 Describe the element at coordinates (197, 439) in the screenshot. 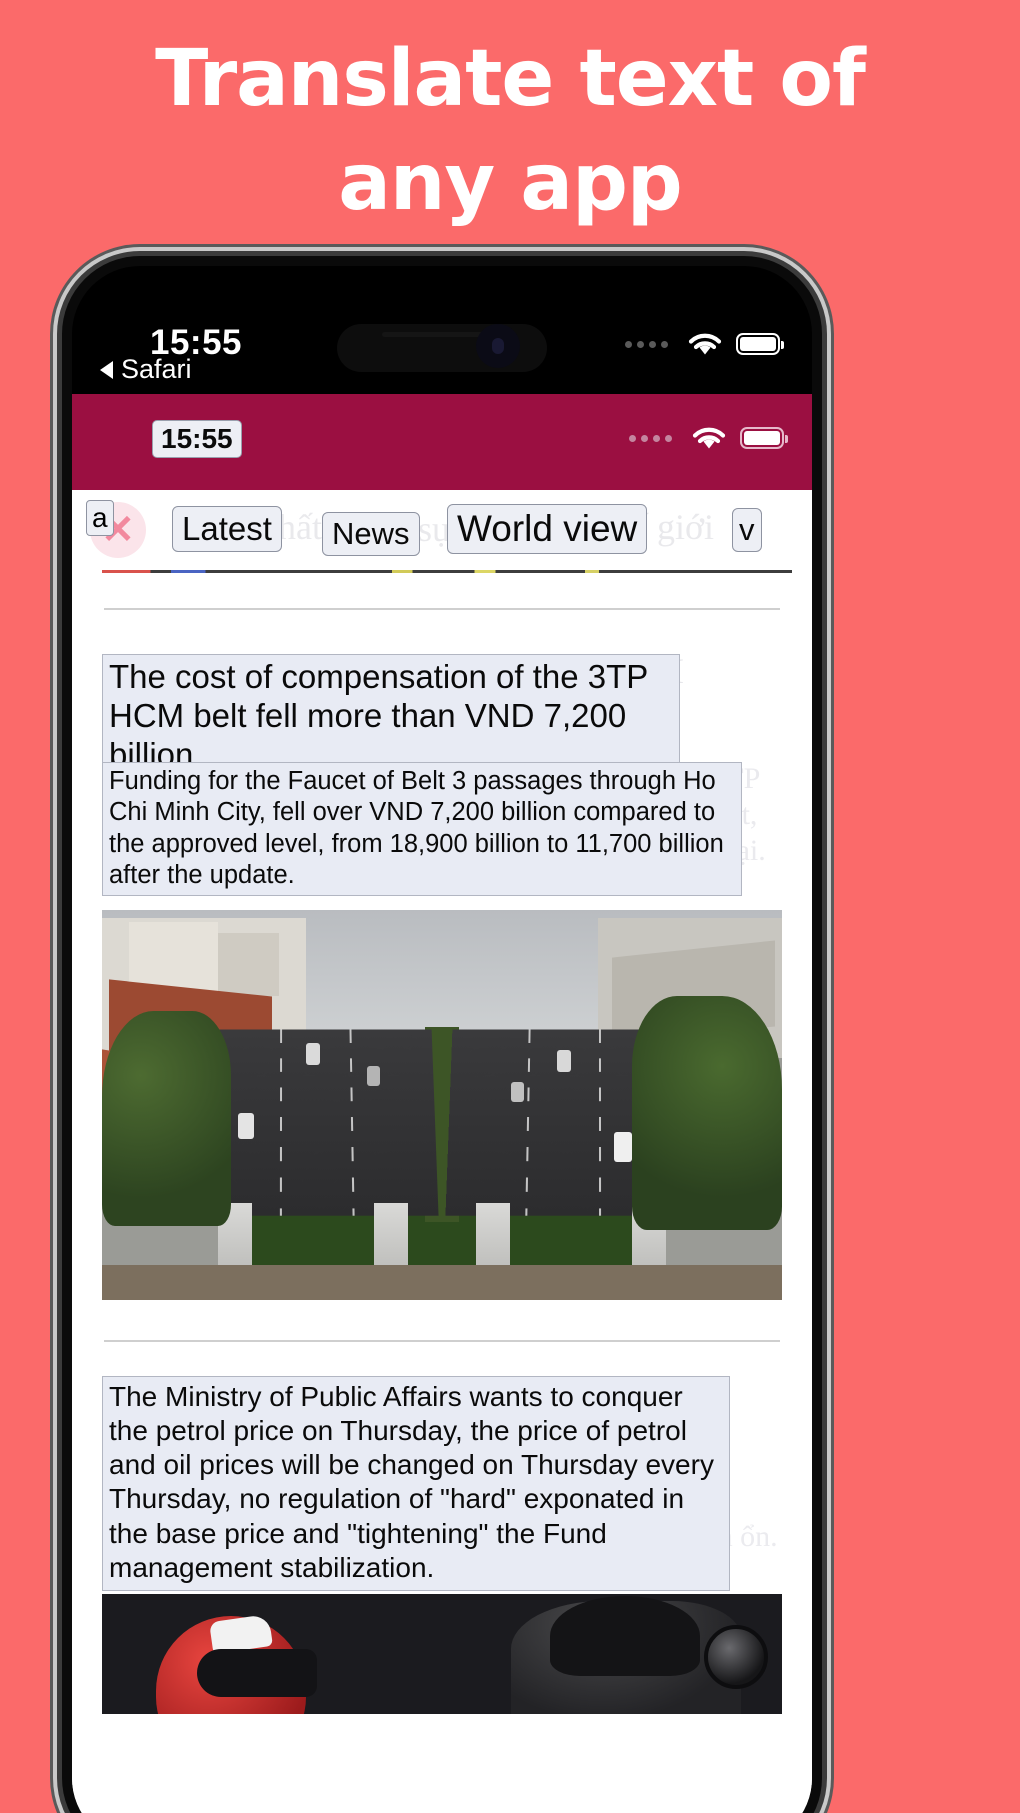

I see `app-clock-translated: 15:55` at that location.